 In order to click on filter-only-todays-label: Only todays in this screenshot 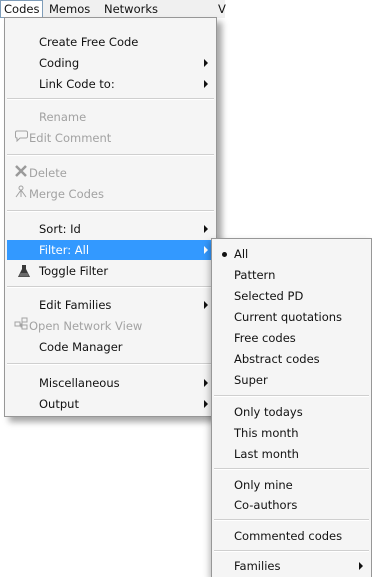, I will do `click(268, 412)`.